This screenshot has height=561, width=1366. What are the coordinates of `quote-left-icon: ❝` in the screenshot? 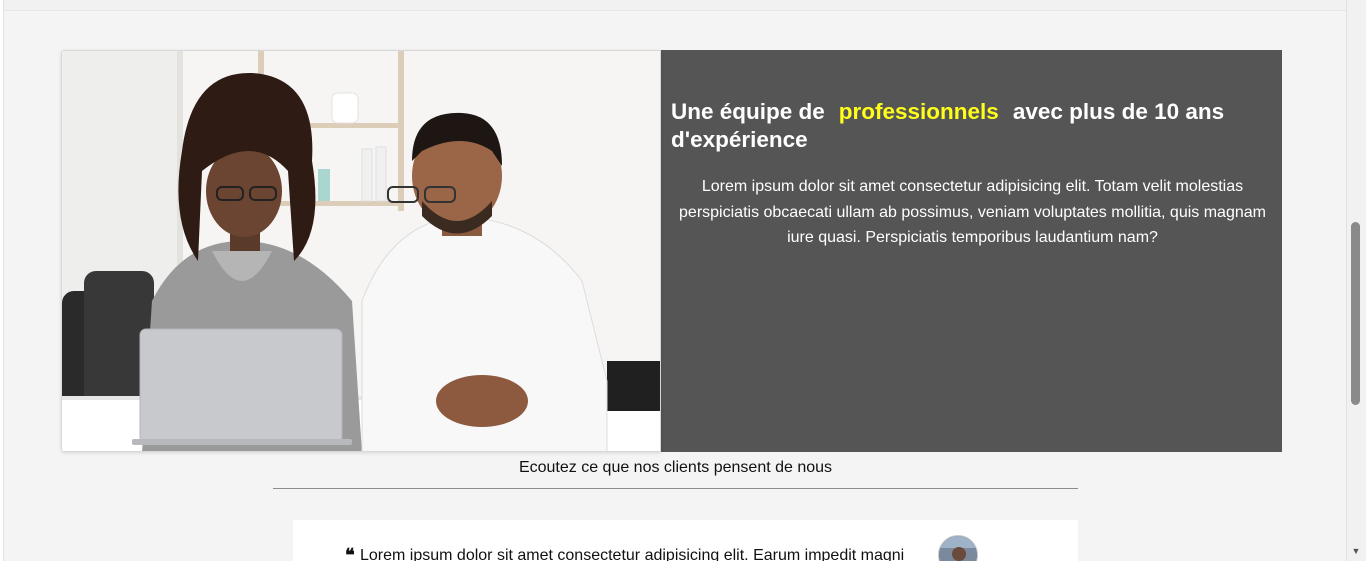 It's located at (350, 553).